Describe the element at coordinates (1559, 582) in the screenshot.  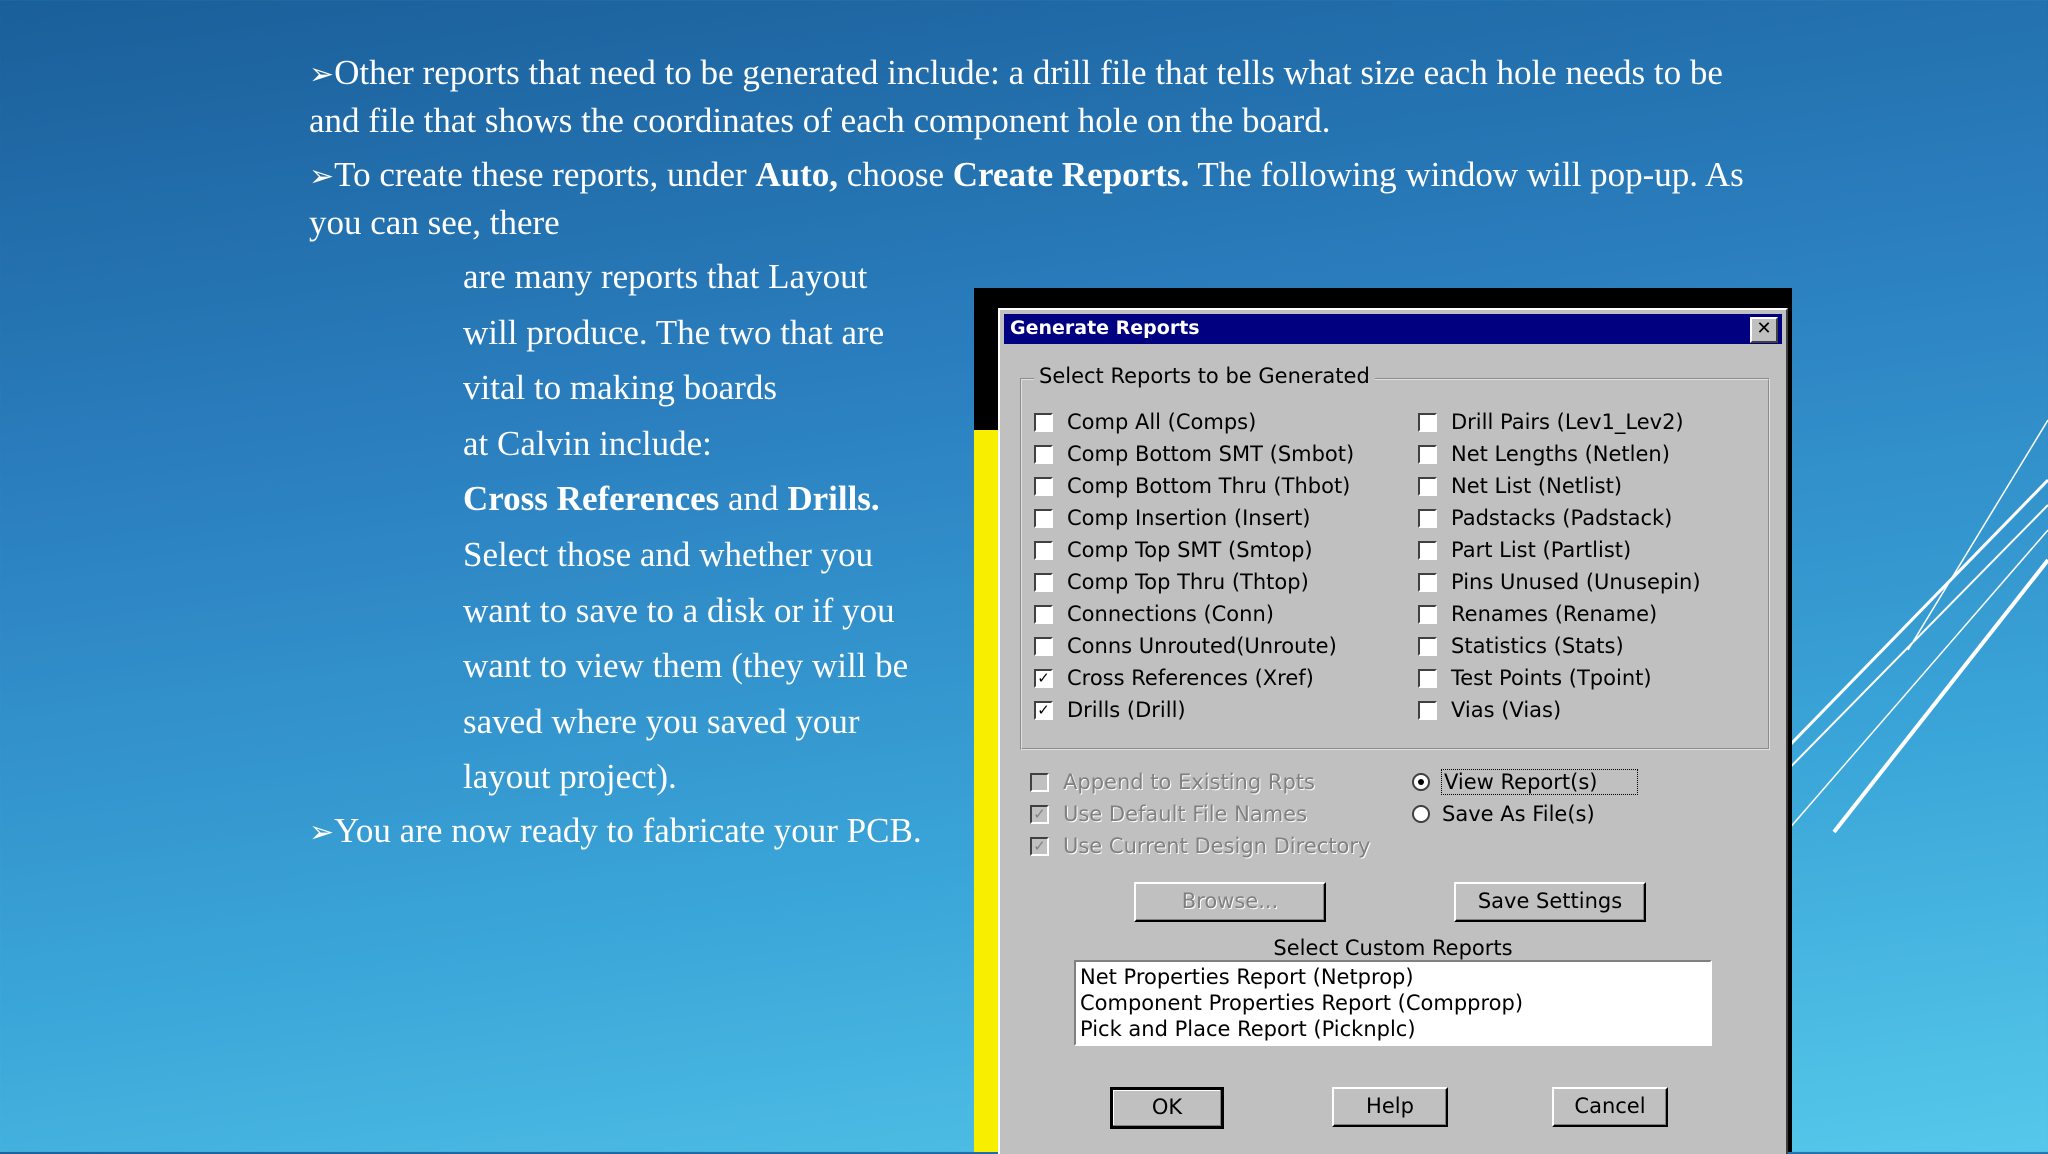
I see `report-checkbox: Pins Unused (Unusepin)` at that location.